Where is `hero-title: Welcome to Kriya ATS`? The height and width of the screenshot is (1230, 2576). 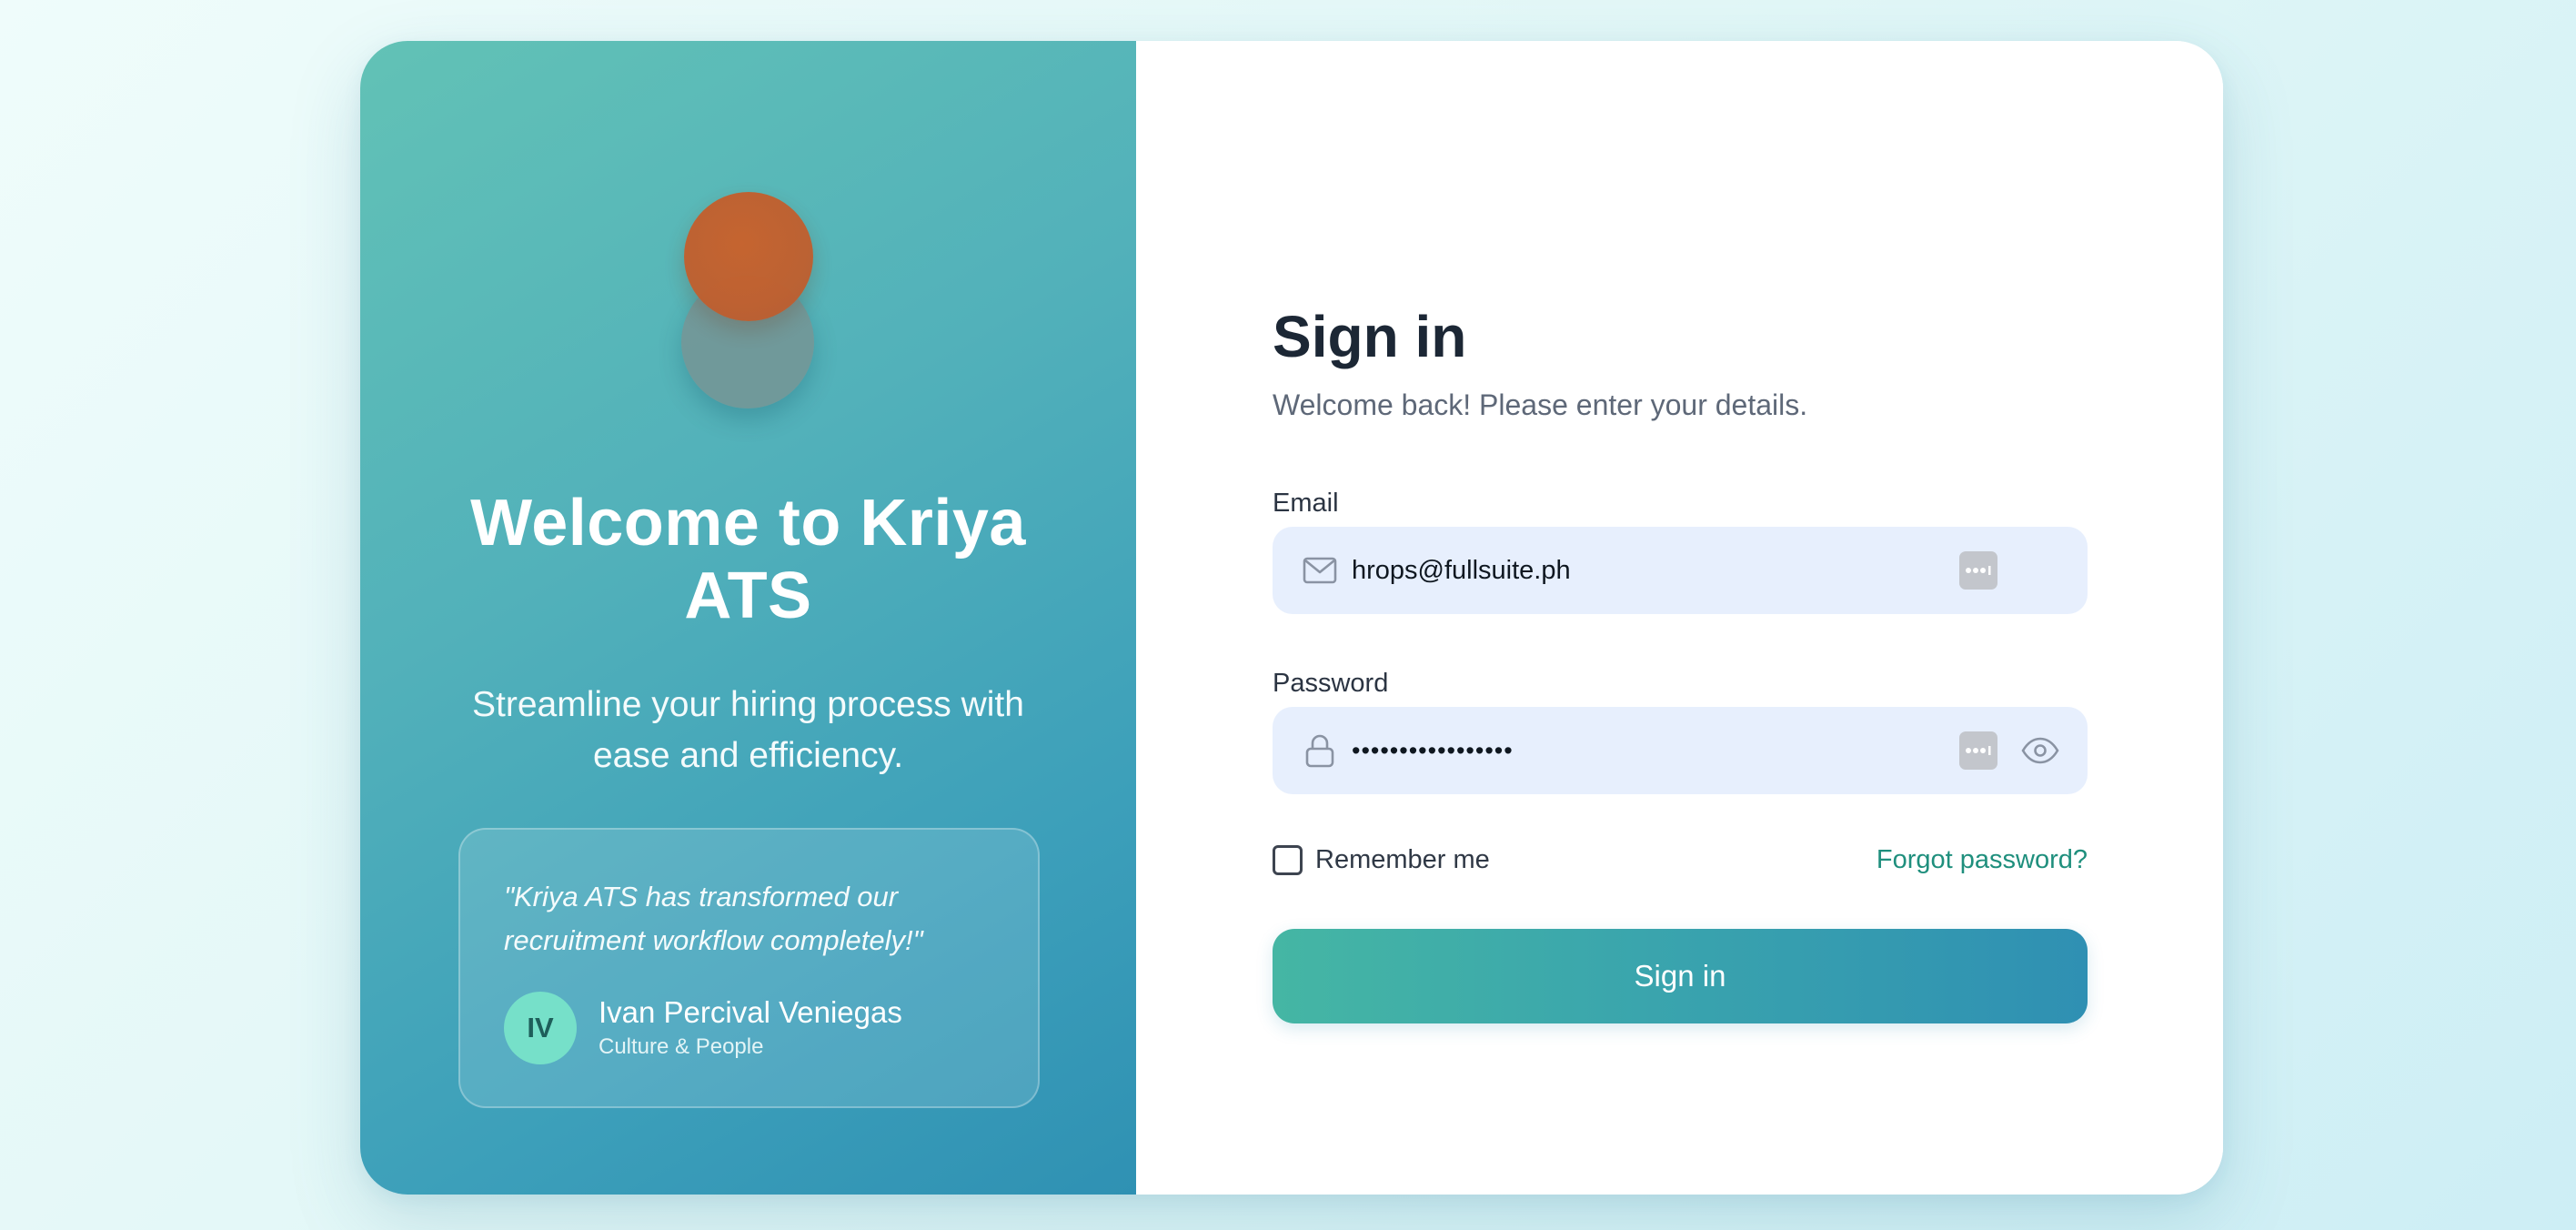
hero-title: Welcome to Kriya ATS is located at coordinates (748, 559).